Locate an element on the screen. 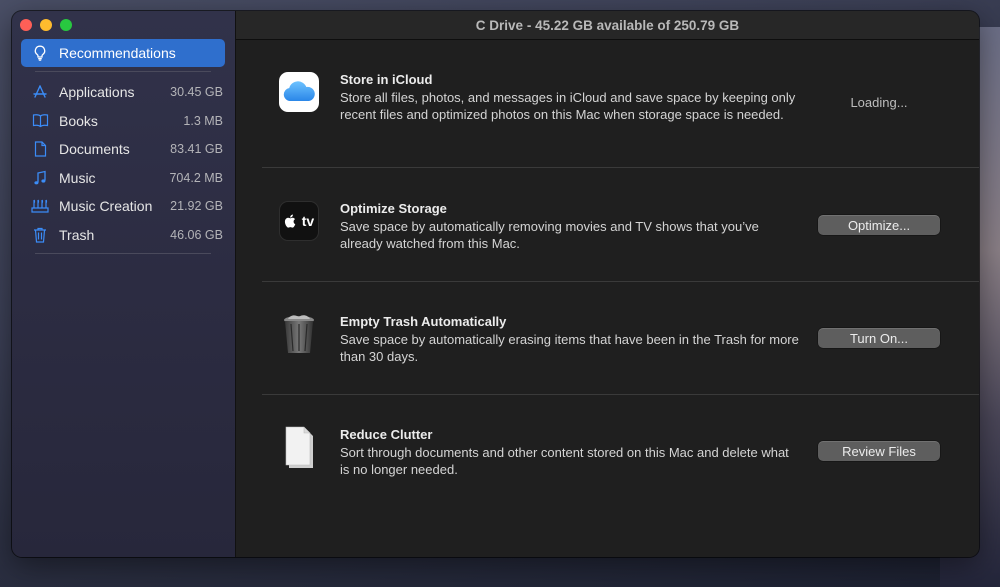 The height and width of the screenshot is (587, 1000). sidebar-item-size: 83.41 GB is located at coordinates (196, 149).